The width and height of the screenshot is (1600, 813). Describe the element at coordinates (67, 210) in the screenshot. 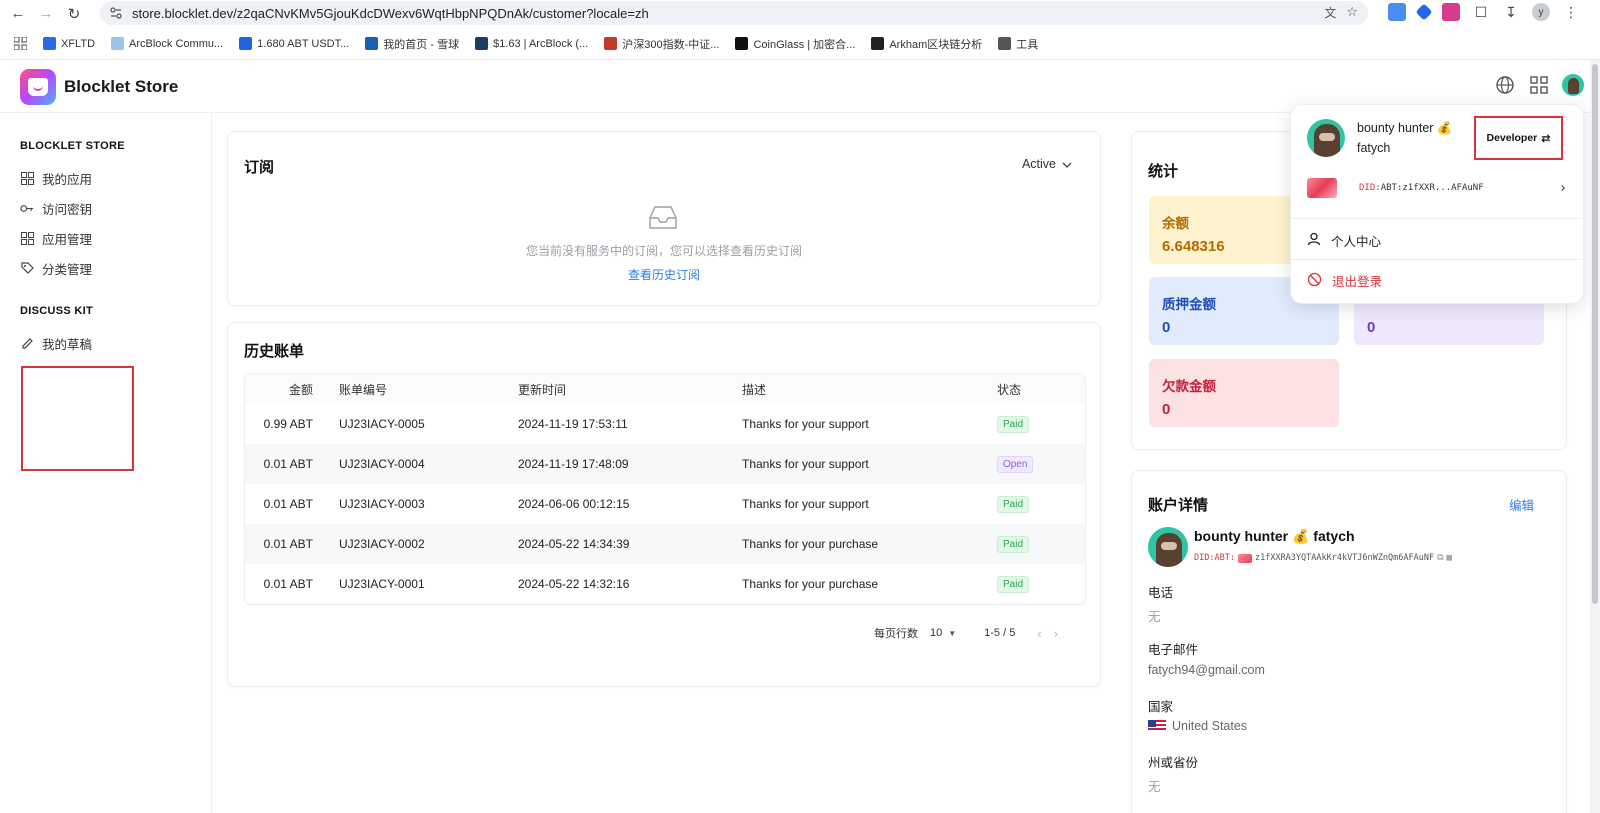

I see `sidebar-item-label: 访问密钥` at that location.